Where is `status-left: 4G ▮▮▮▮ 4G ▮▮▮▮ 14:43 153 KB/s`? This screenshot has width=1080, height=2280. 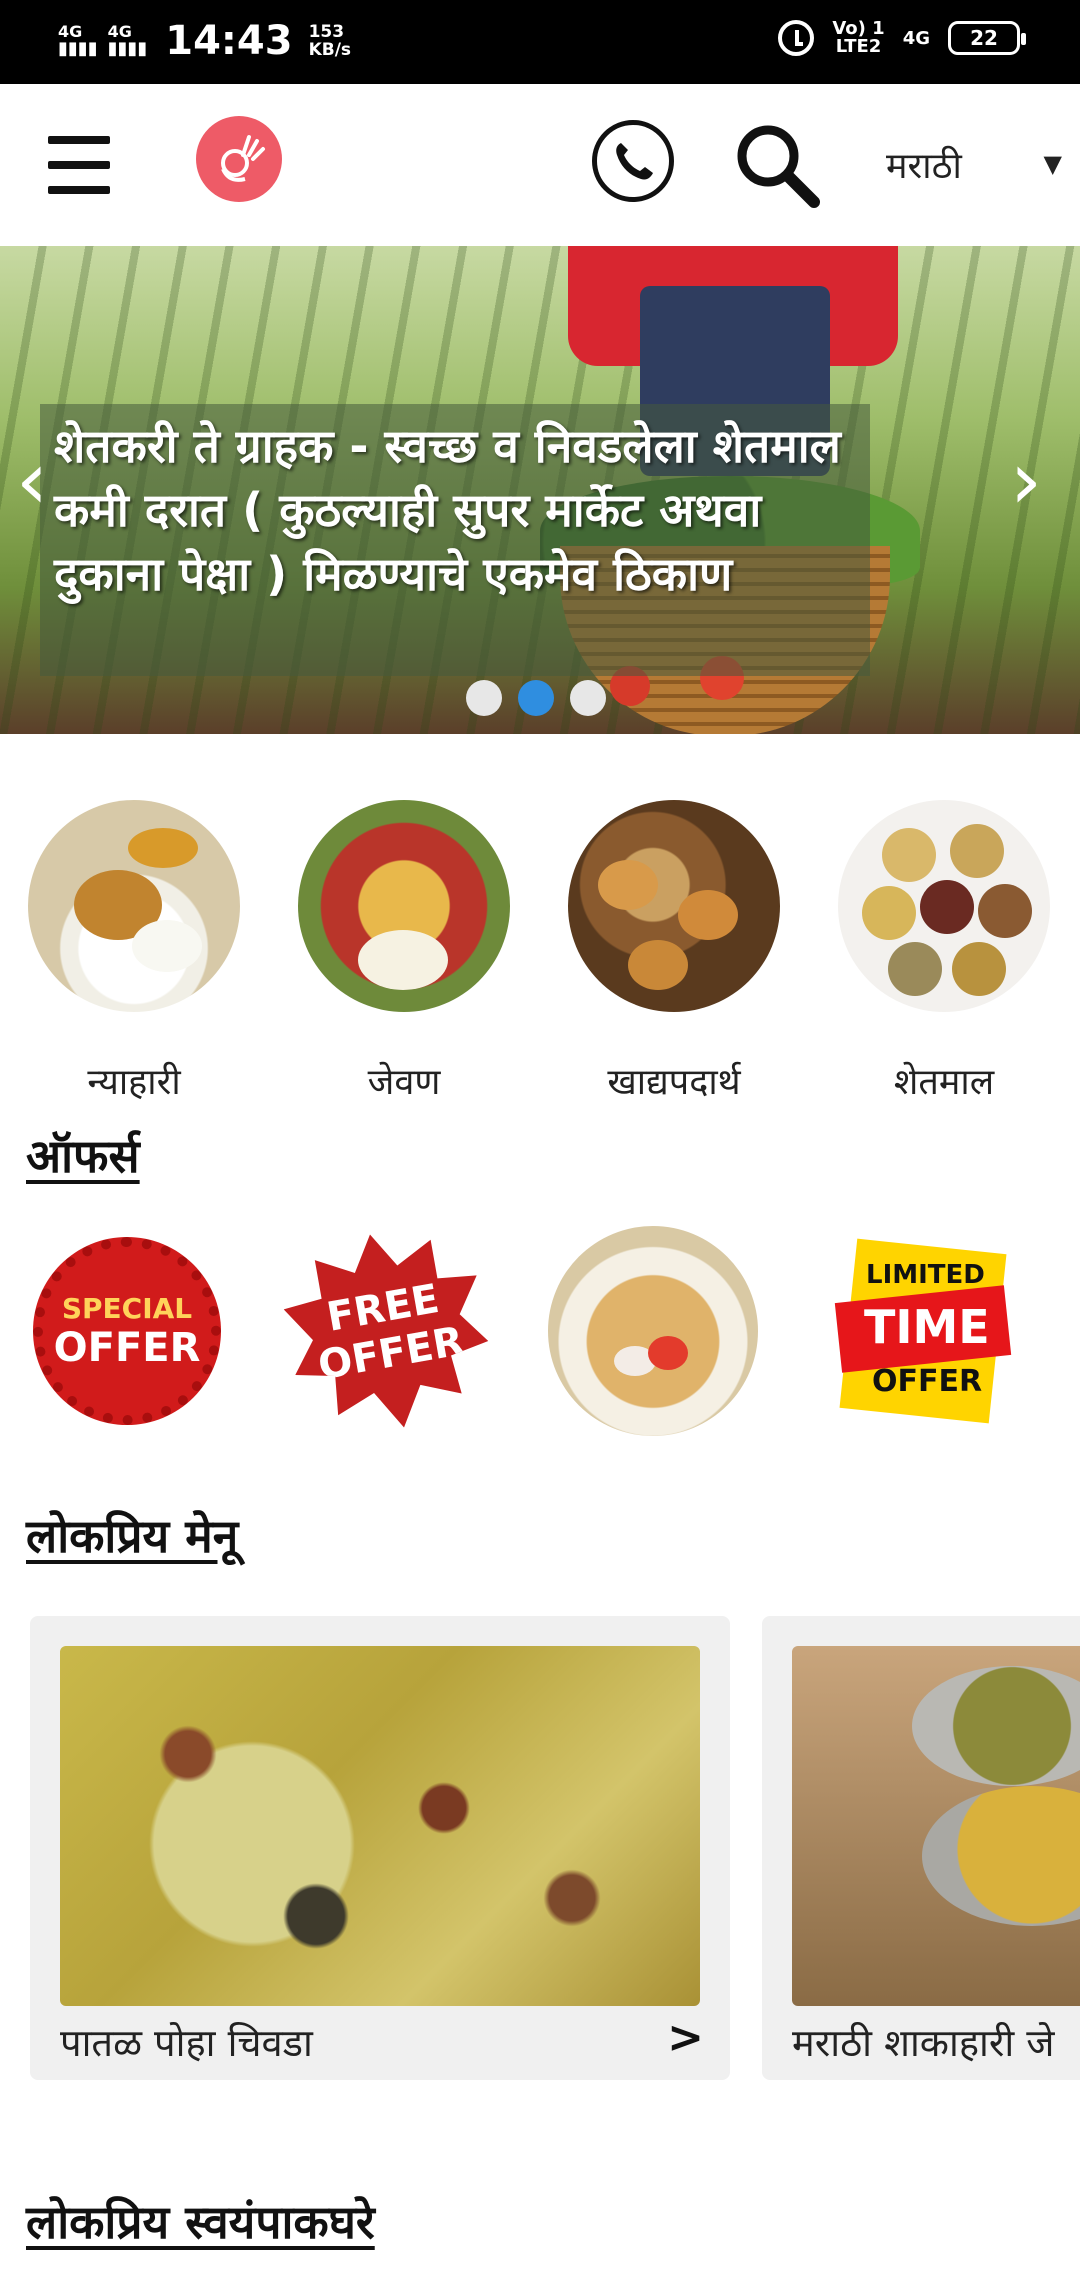 status-left: 4G ▮▮▮▮ 4G ▮▮▮▮ 14:43 153 KB/s is located at coordinates (204, 41).